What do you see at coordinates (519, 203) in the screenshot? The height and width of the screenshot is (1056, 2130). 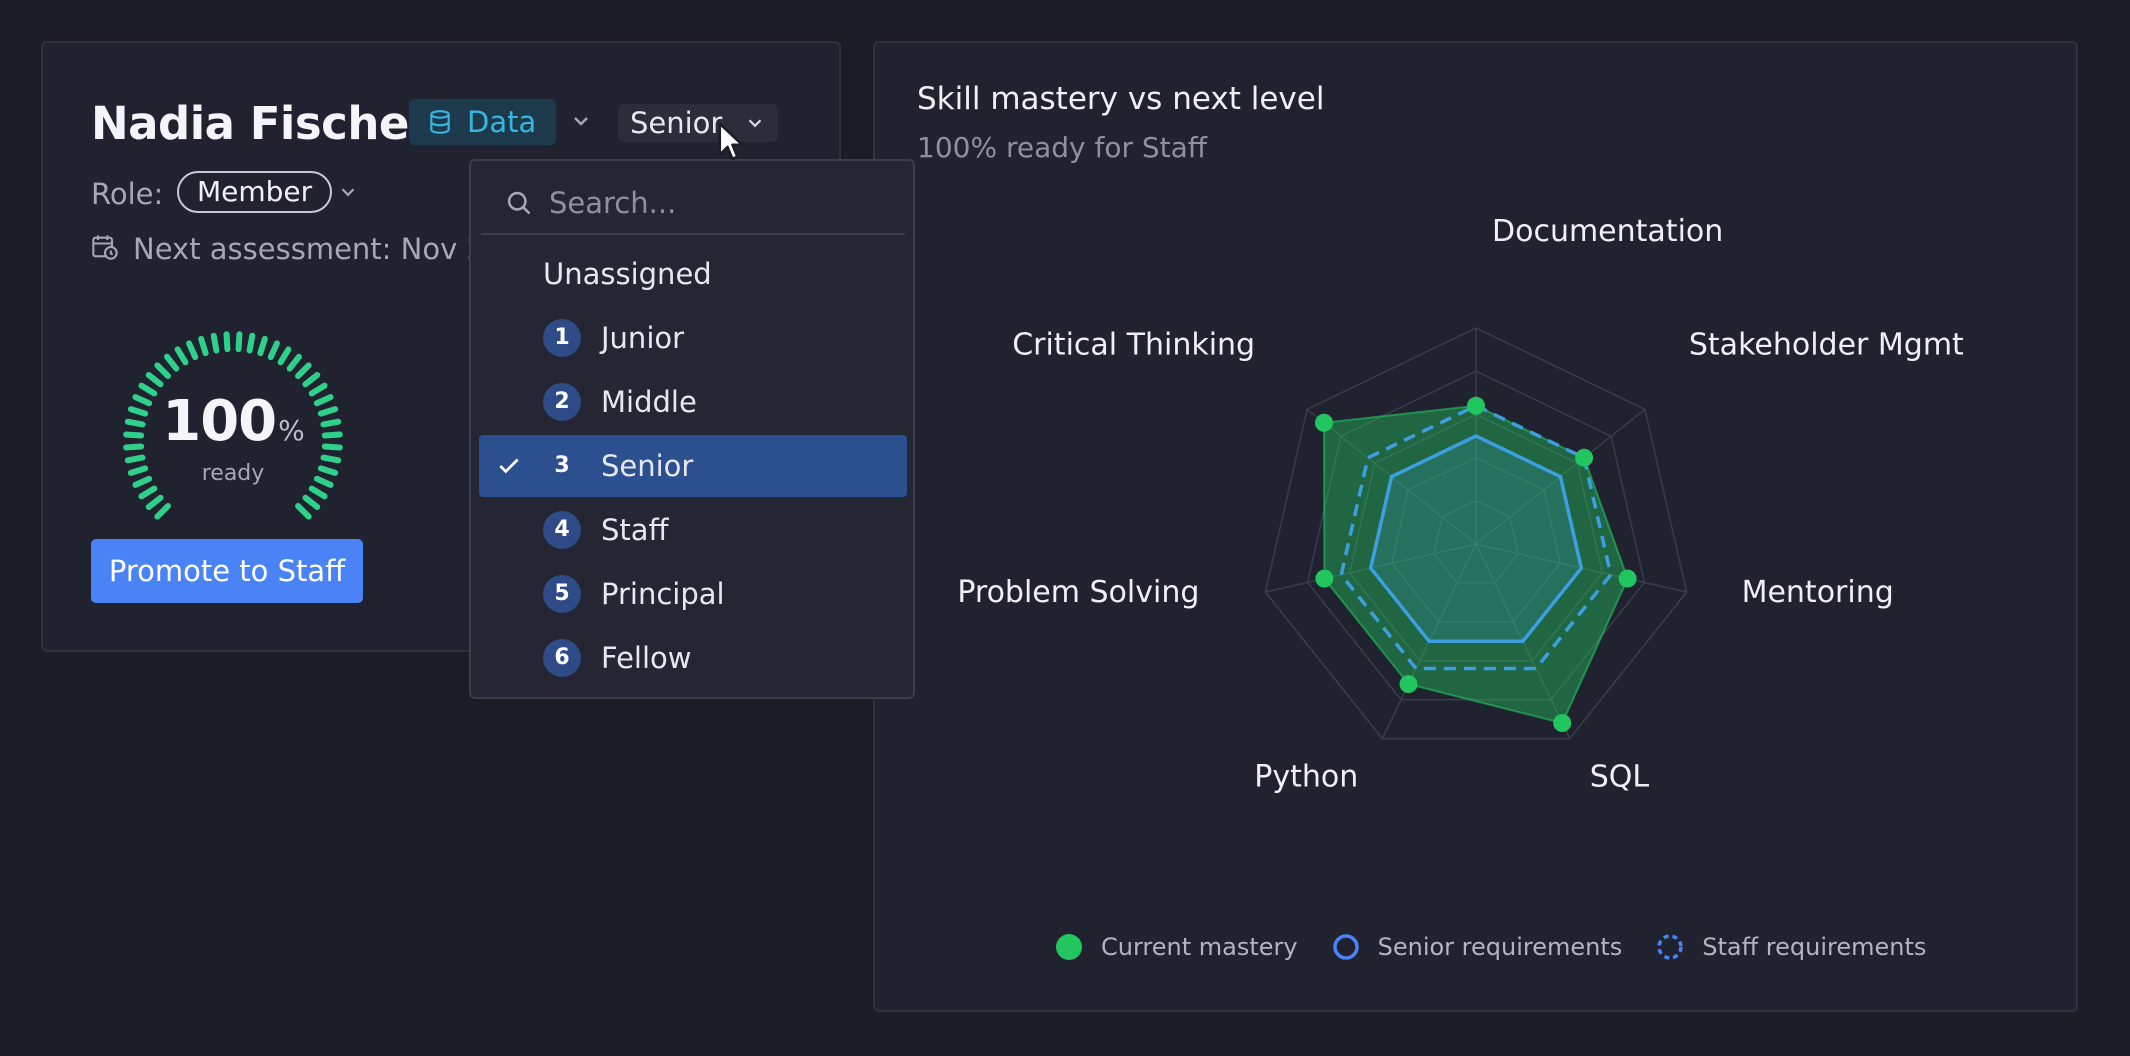 I see `search-icon` at bounding box center [519, 203].